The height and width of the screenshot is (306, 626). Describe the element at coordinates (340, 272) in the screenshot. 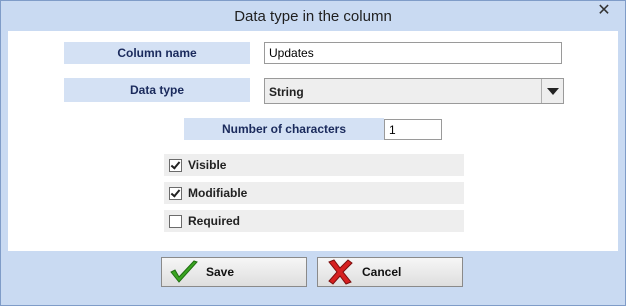

I see `x-icon` at that location.